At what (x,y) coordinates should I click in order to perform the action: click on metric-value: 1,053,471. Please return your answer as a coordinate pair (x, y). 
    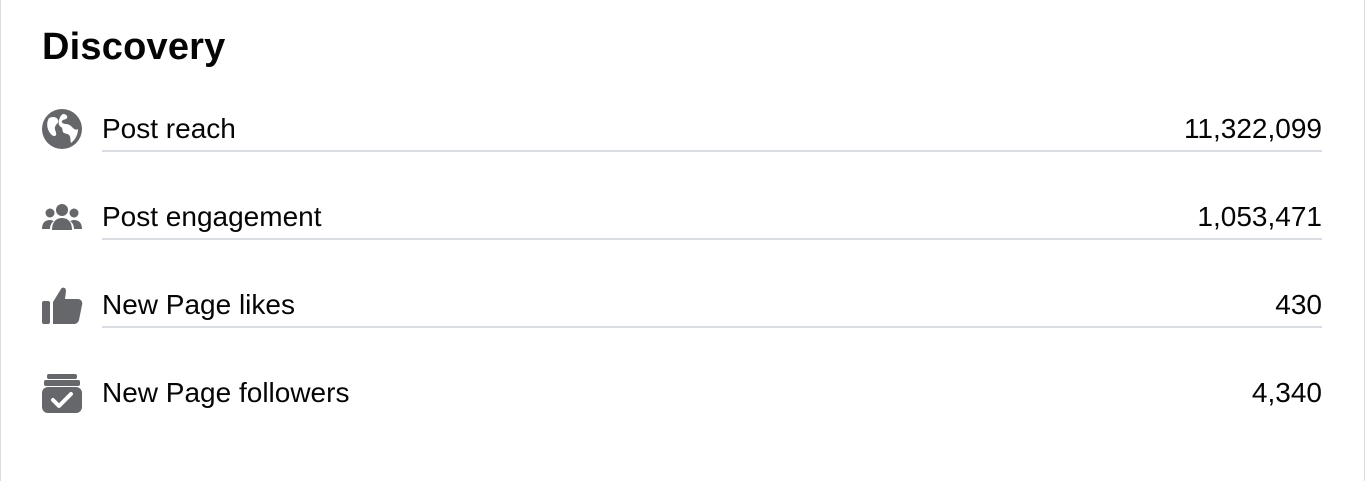
    Looking at the image, I should click on (1259, 216).